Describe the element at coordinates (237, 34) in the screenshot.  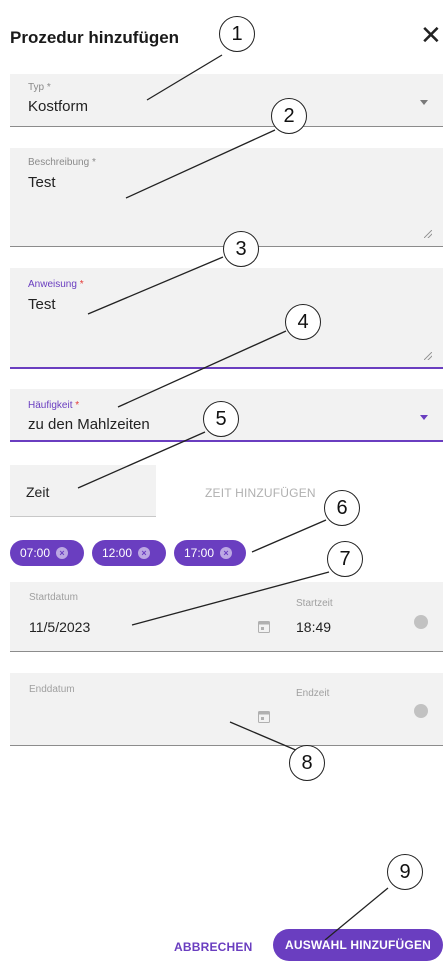
I see `callout-marker: 1` at that location.